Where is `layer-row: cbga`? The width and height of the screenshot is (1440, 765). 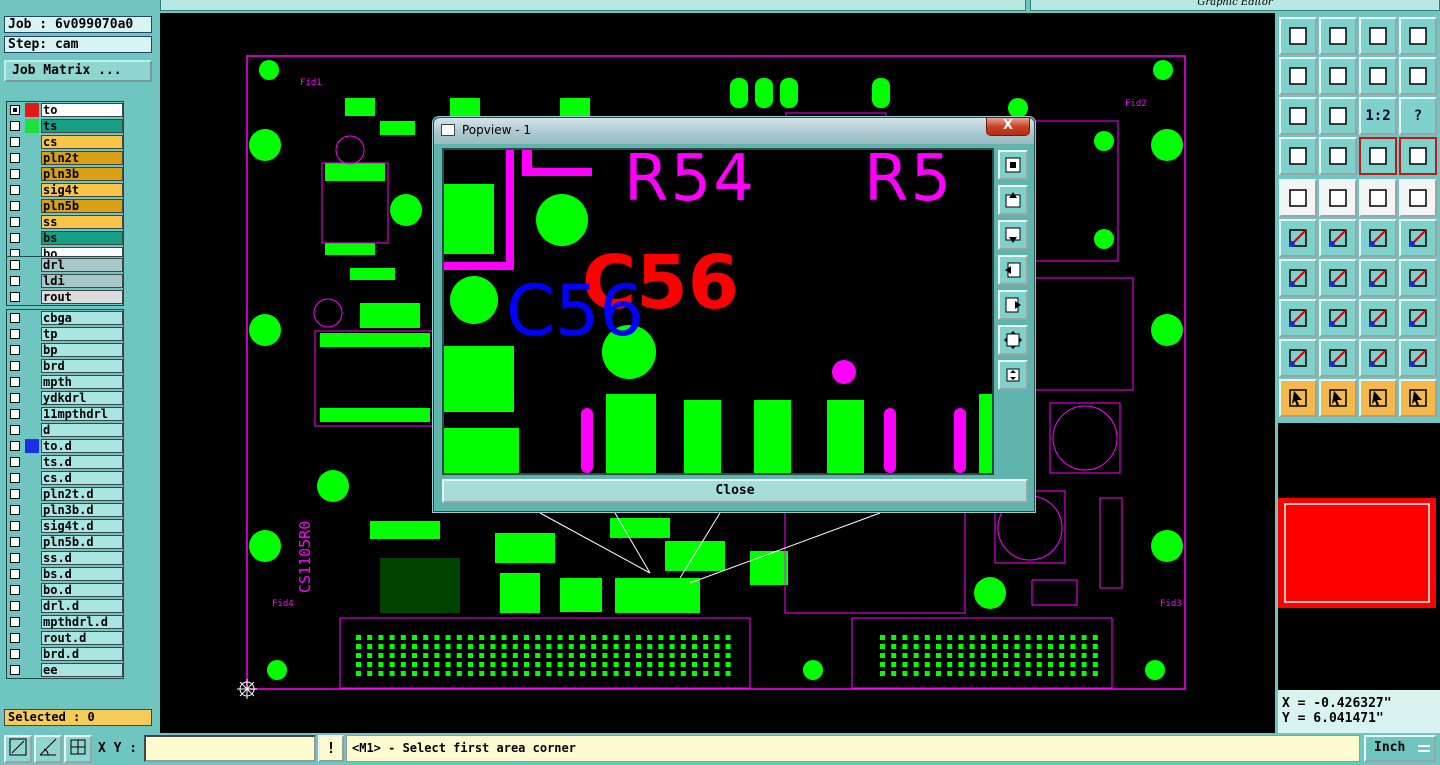
layer-row: cbga is located at coordinates (65, 318).